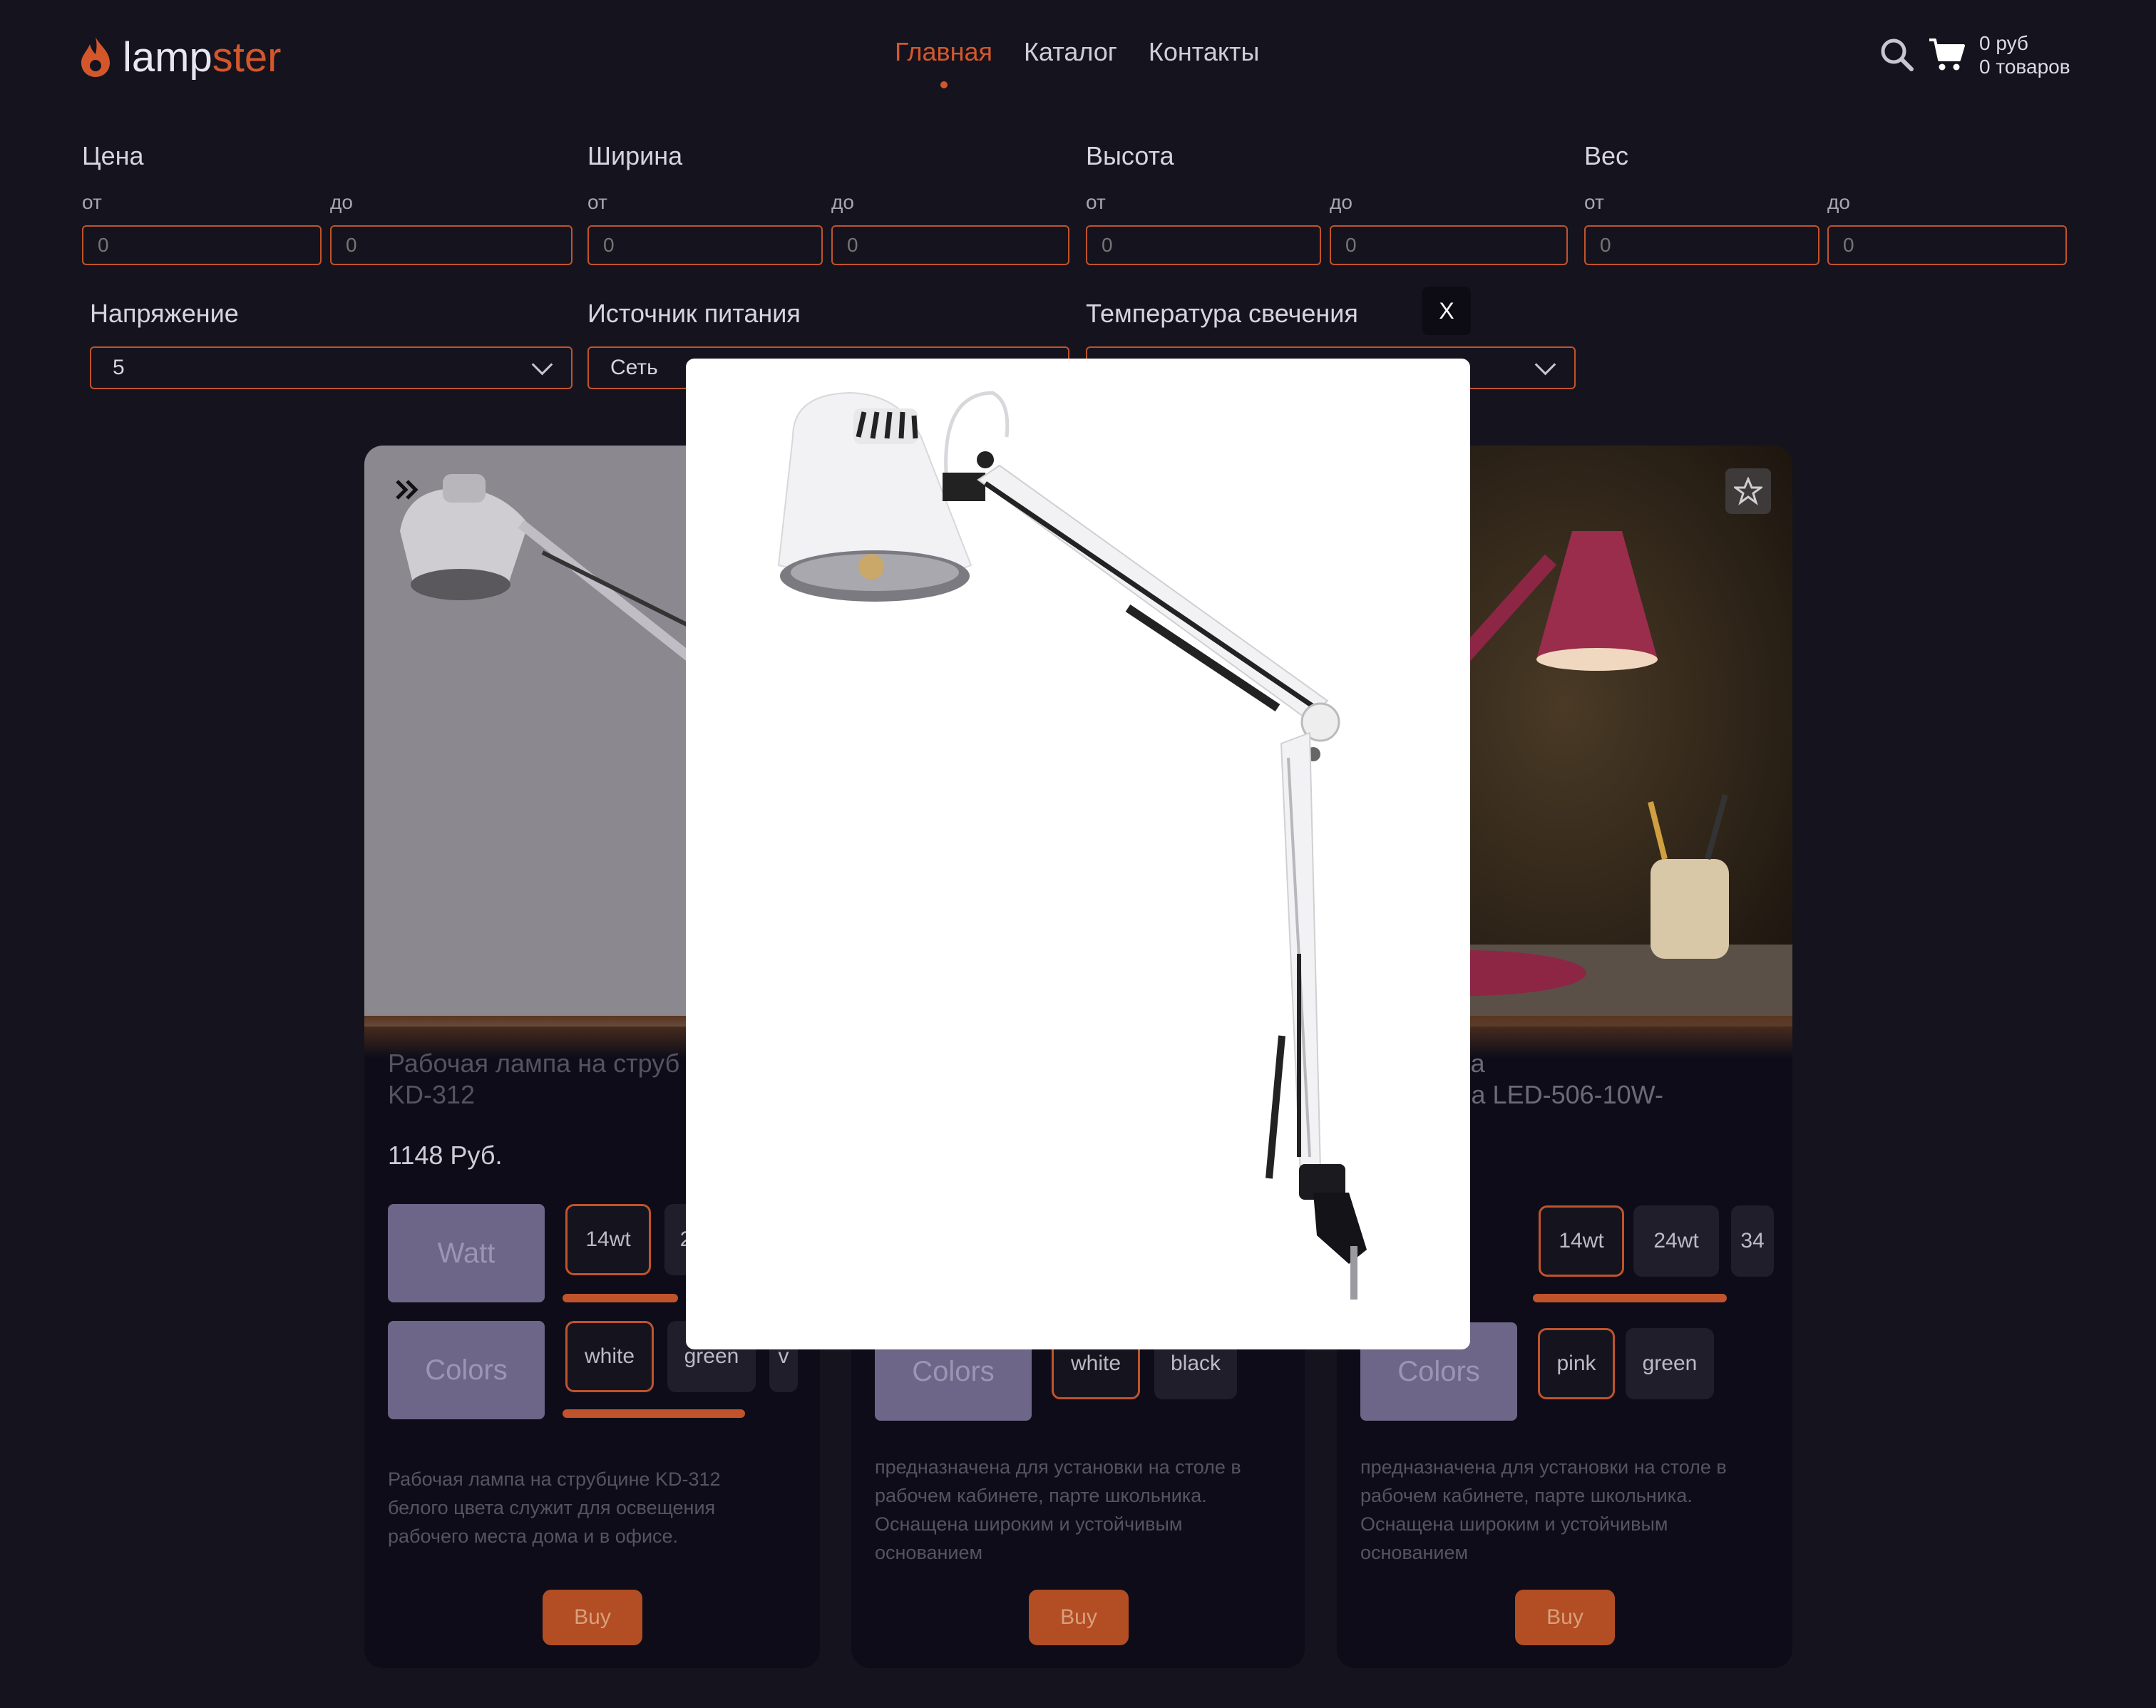  I want to click on cart-total: 0 руб, so click(2003, 43).